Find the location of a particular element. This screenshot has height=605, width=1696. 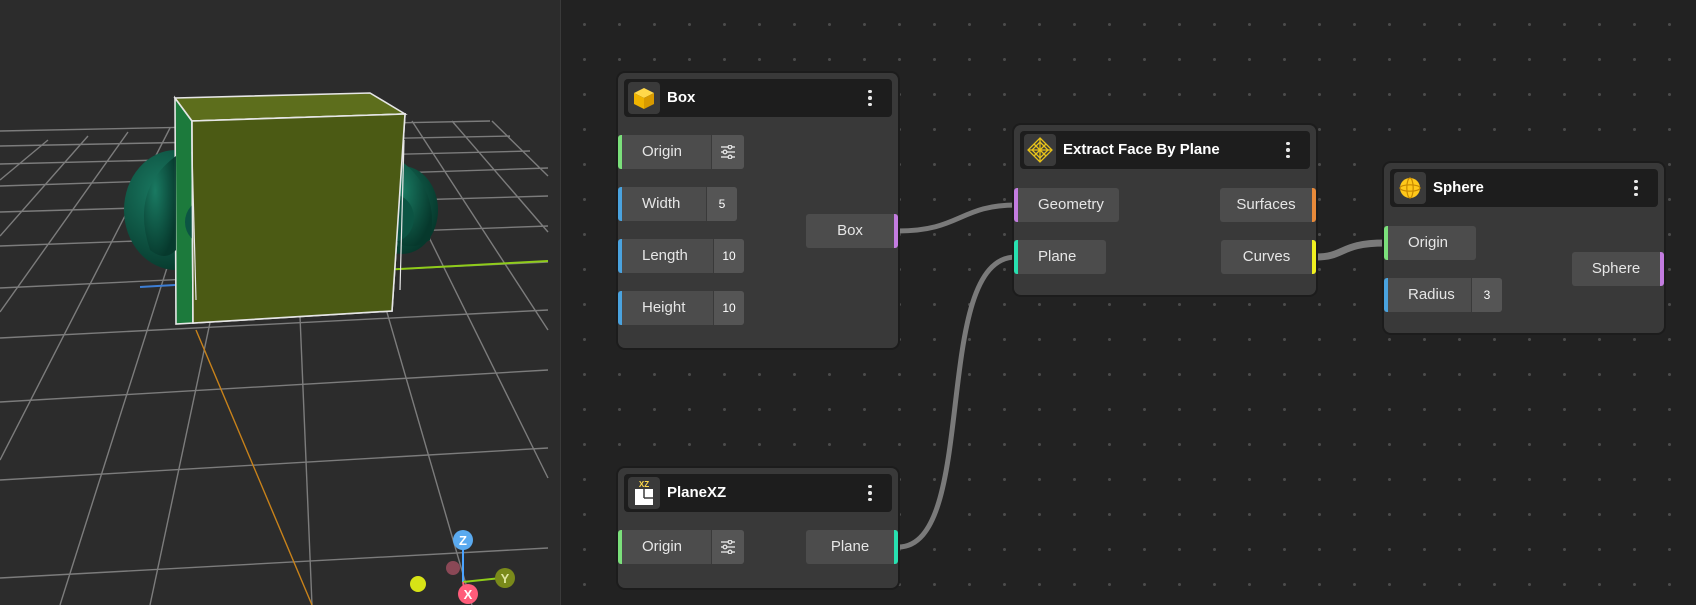

input-port-height: Height 10 is located at coordinates (681, 308).